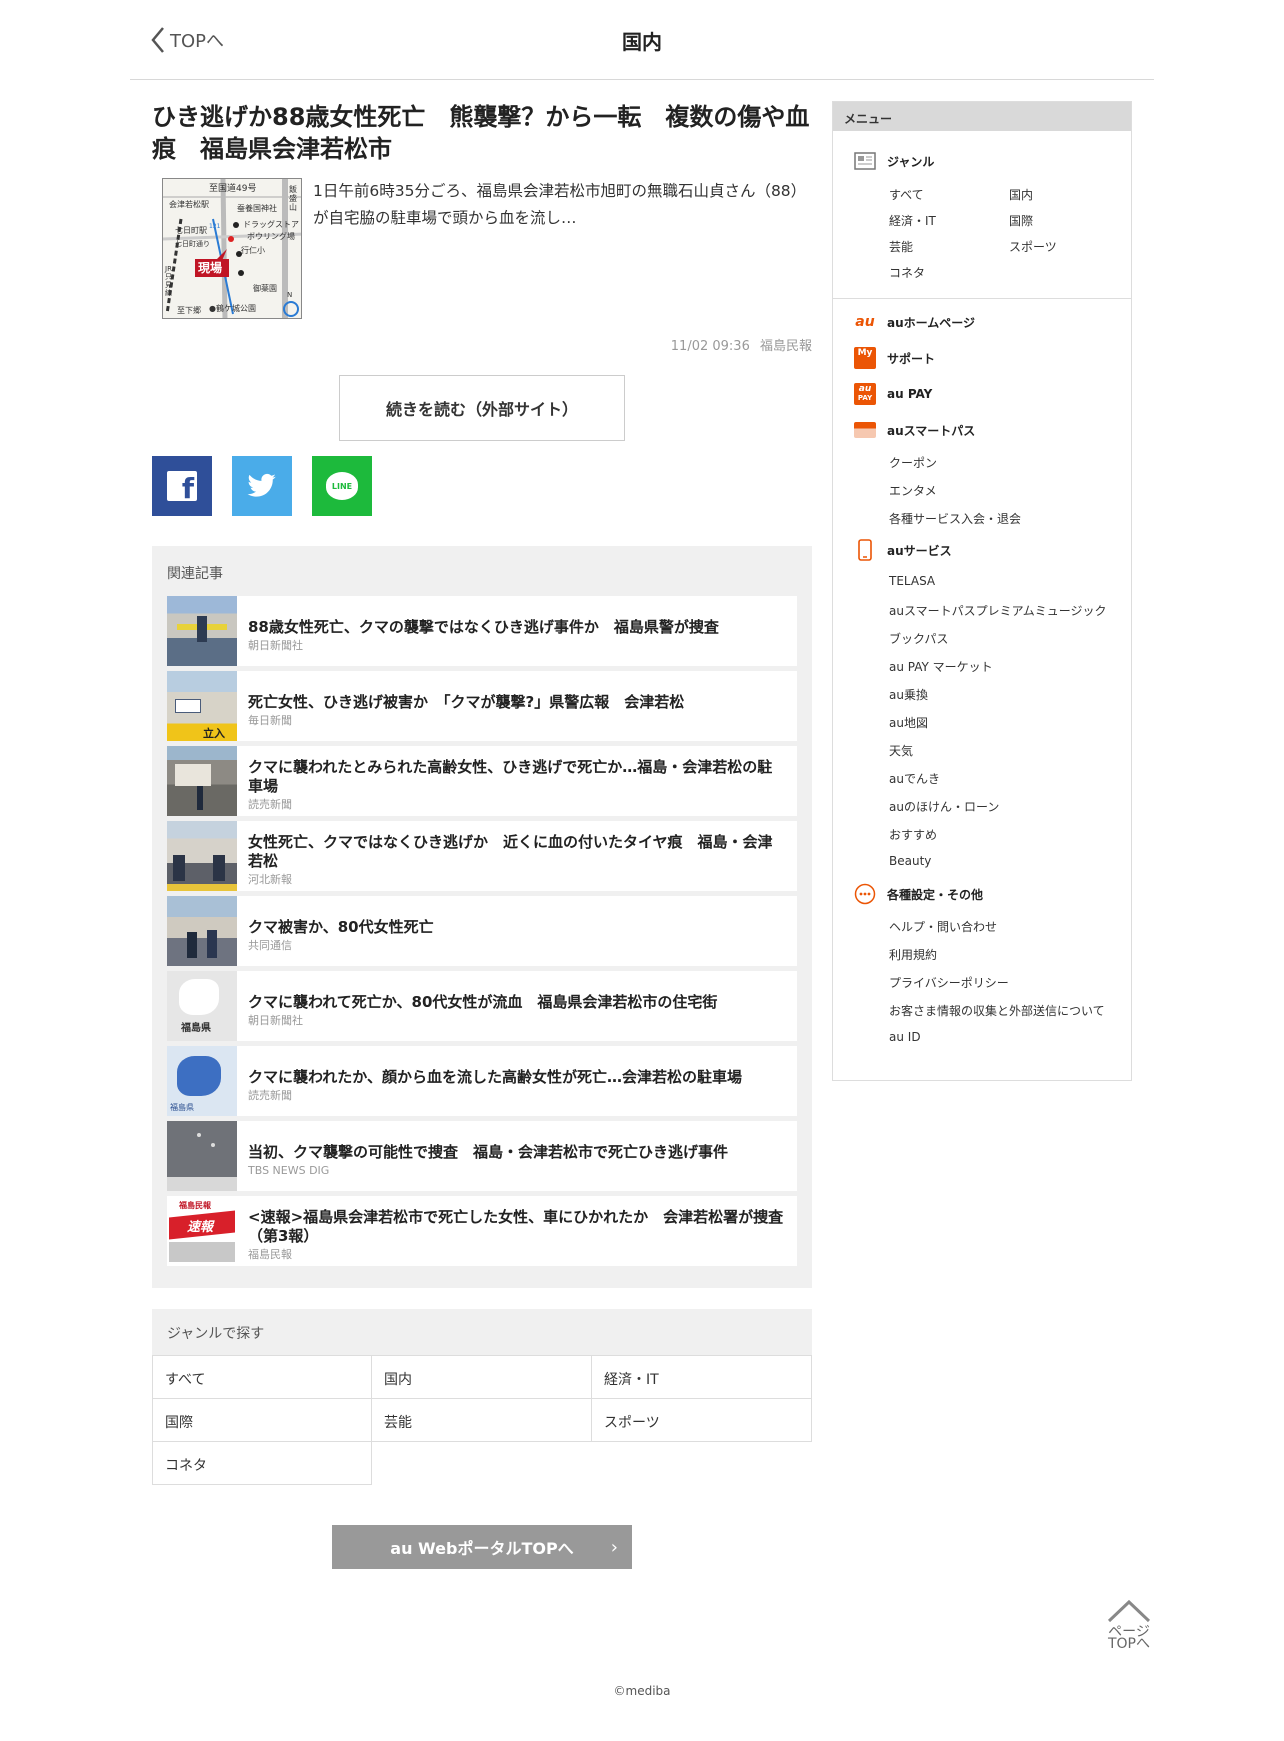 The height and width of the screenshot is (1741, 1284). I want to click on twitter-share-button, so click(262, 486).